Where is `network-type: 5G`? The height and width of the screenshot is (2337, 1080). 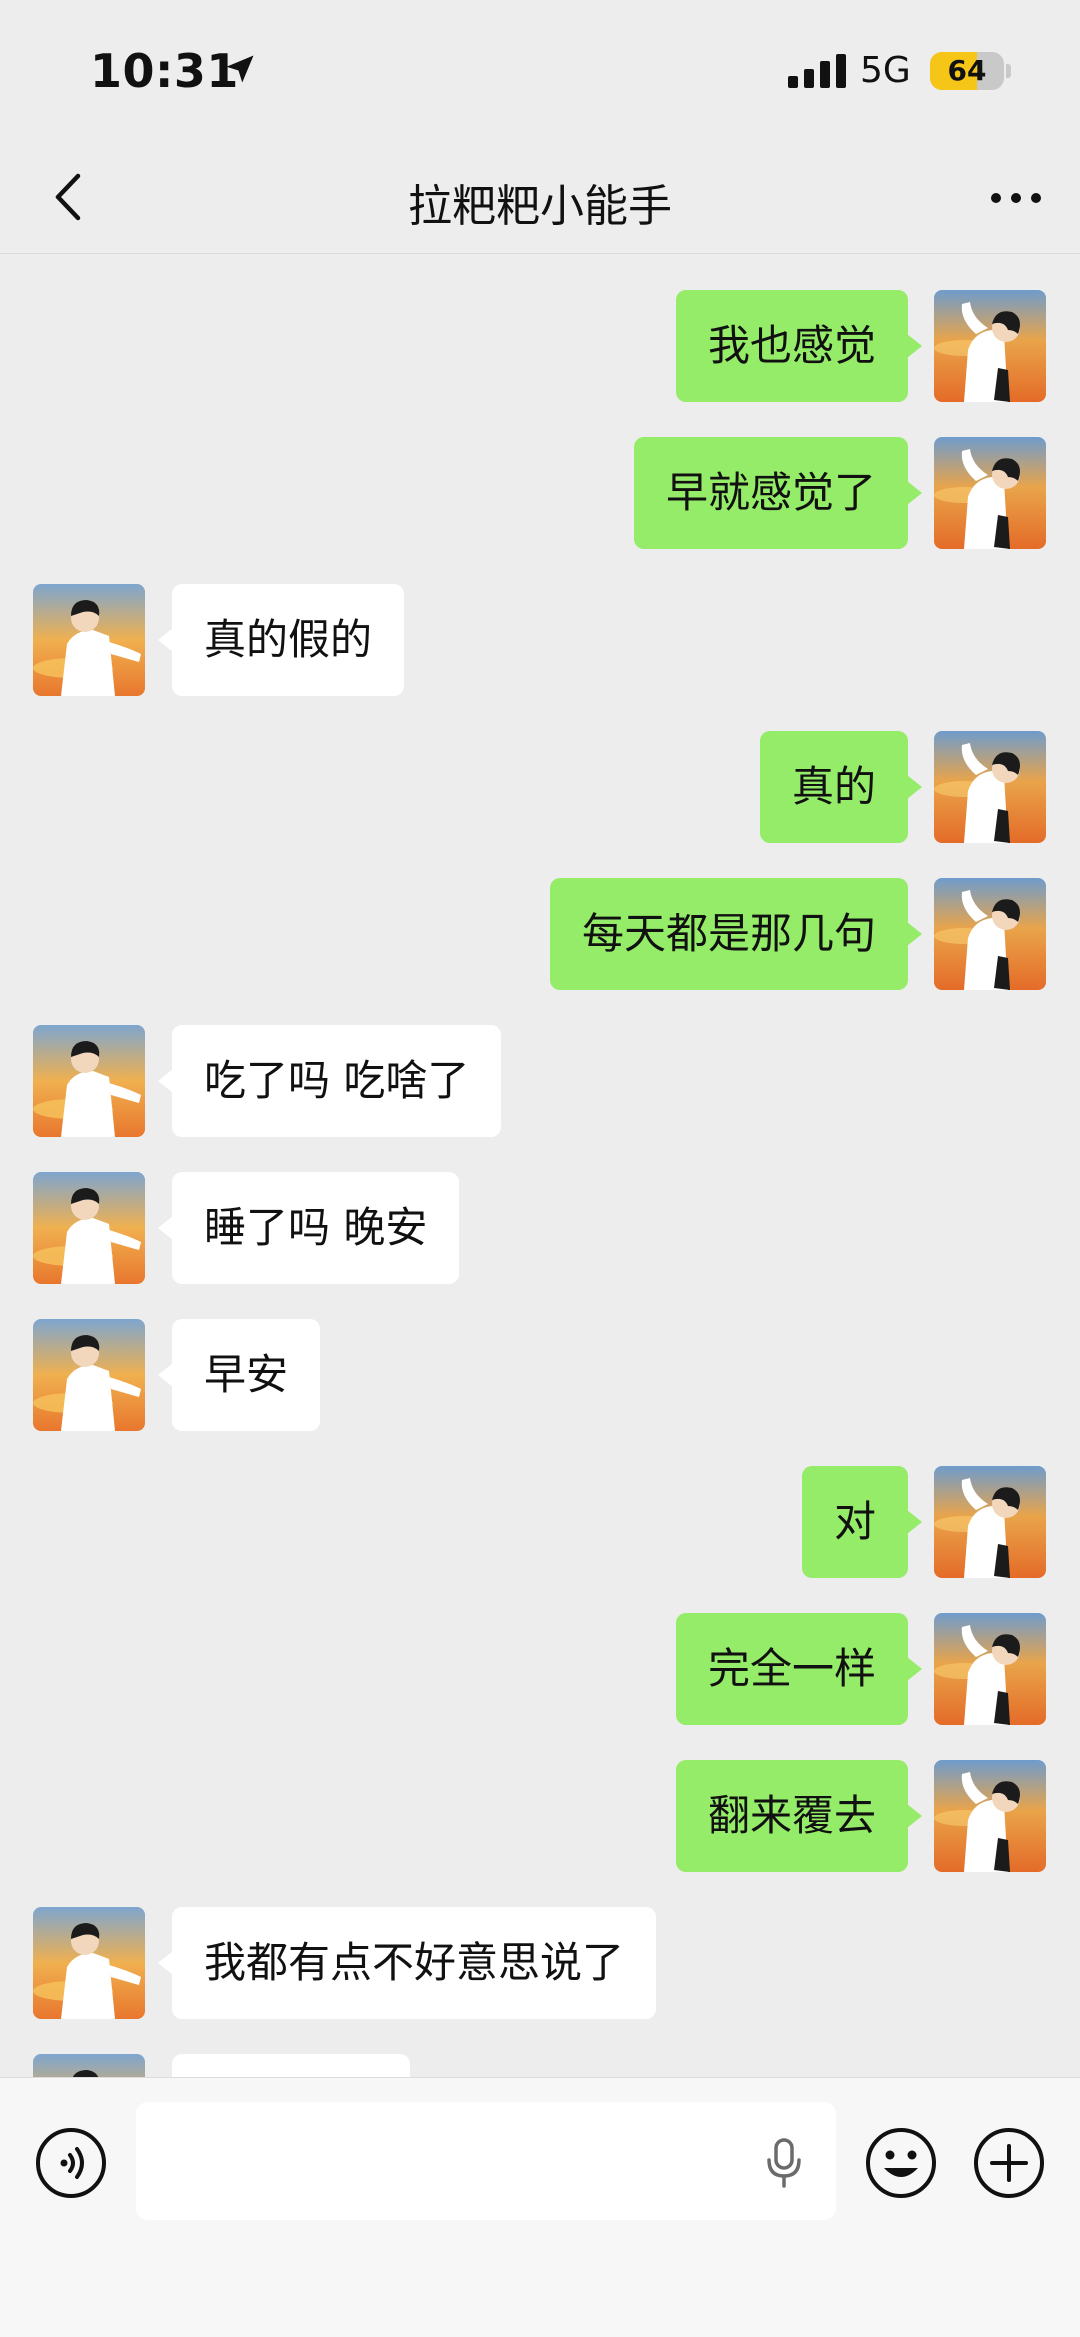 network-type: 5G is located at coordinates (885, 70).